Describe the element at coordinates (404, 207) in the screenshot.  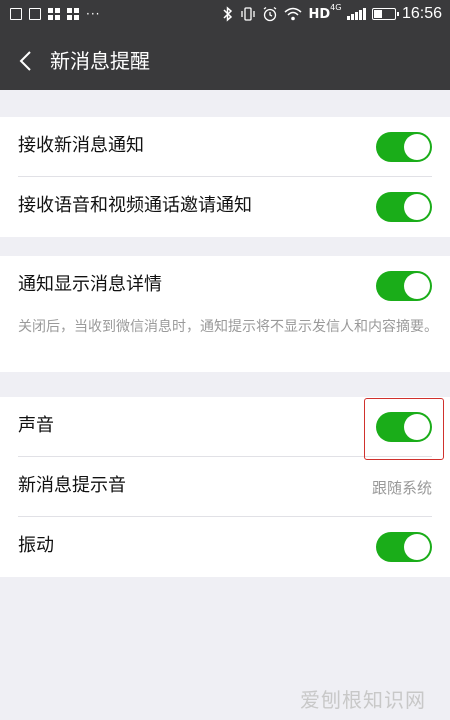
I see `call-invite-notification-toggle` at that location.